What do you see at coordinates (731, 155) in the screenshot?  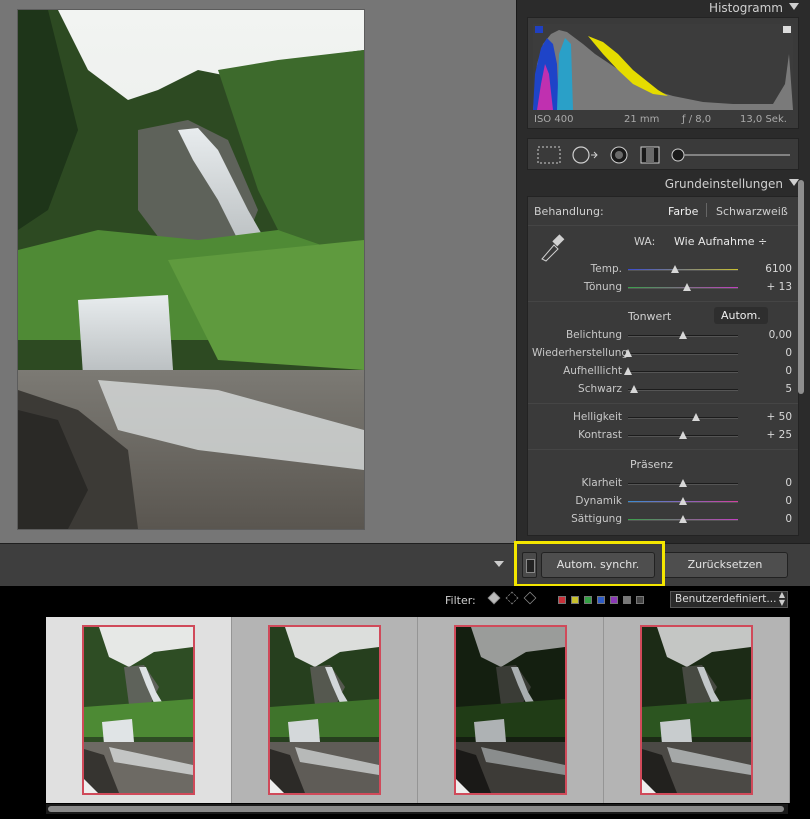 I see `adjustment-brush-icon` at bounding box center [731, 155].